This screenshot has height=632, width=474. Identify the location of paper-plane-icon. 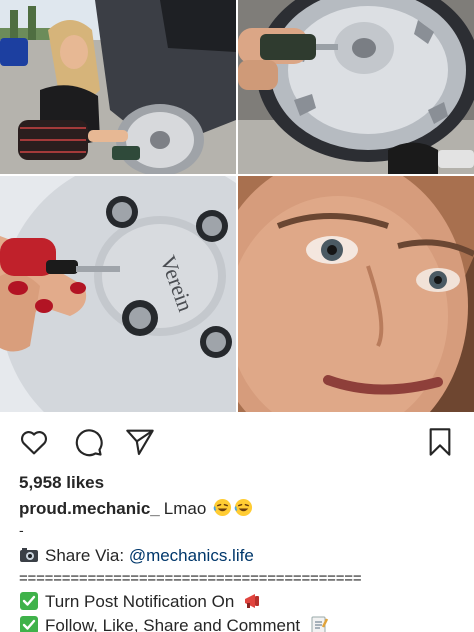
(140, 442).